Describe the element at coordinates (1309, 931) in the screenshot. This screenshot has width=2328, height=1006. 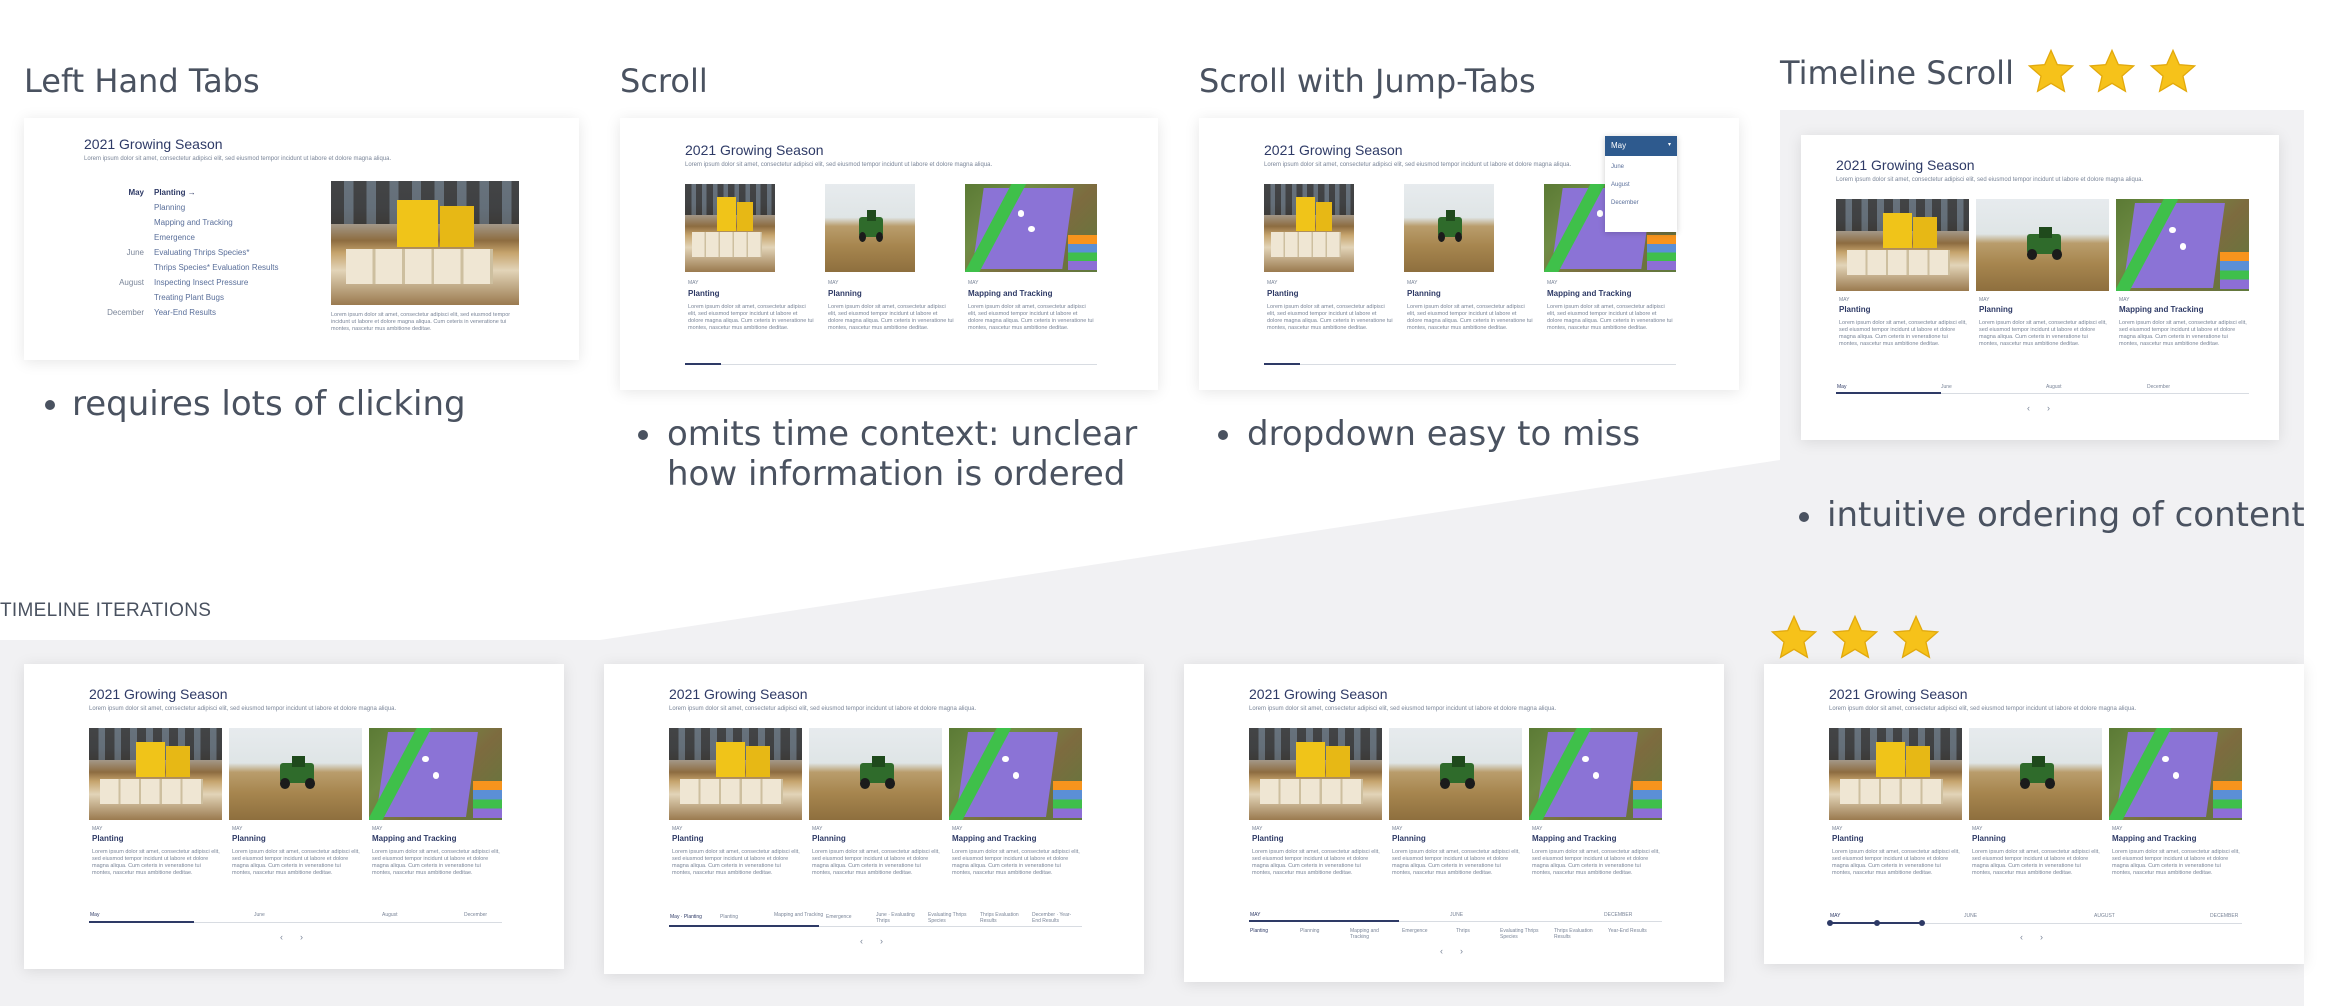
I see `timeline-step: Planning` at that location.